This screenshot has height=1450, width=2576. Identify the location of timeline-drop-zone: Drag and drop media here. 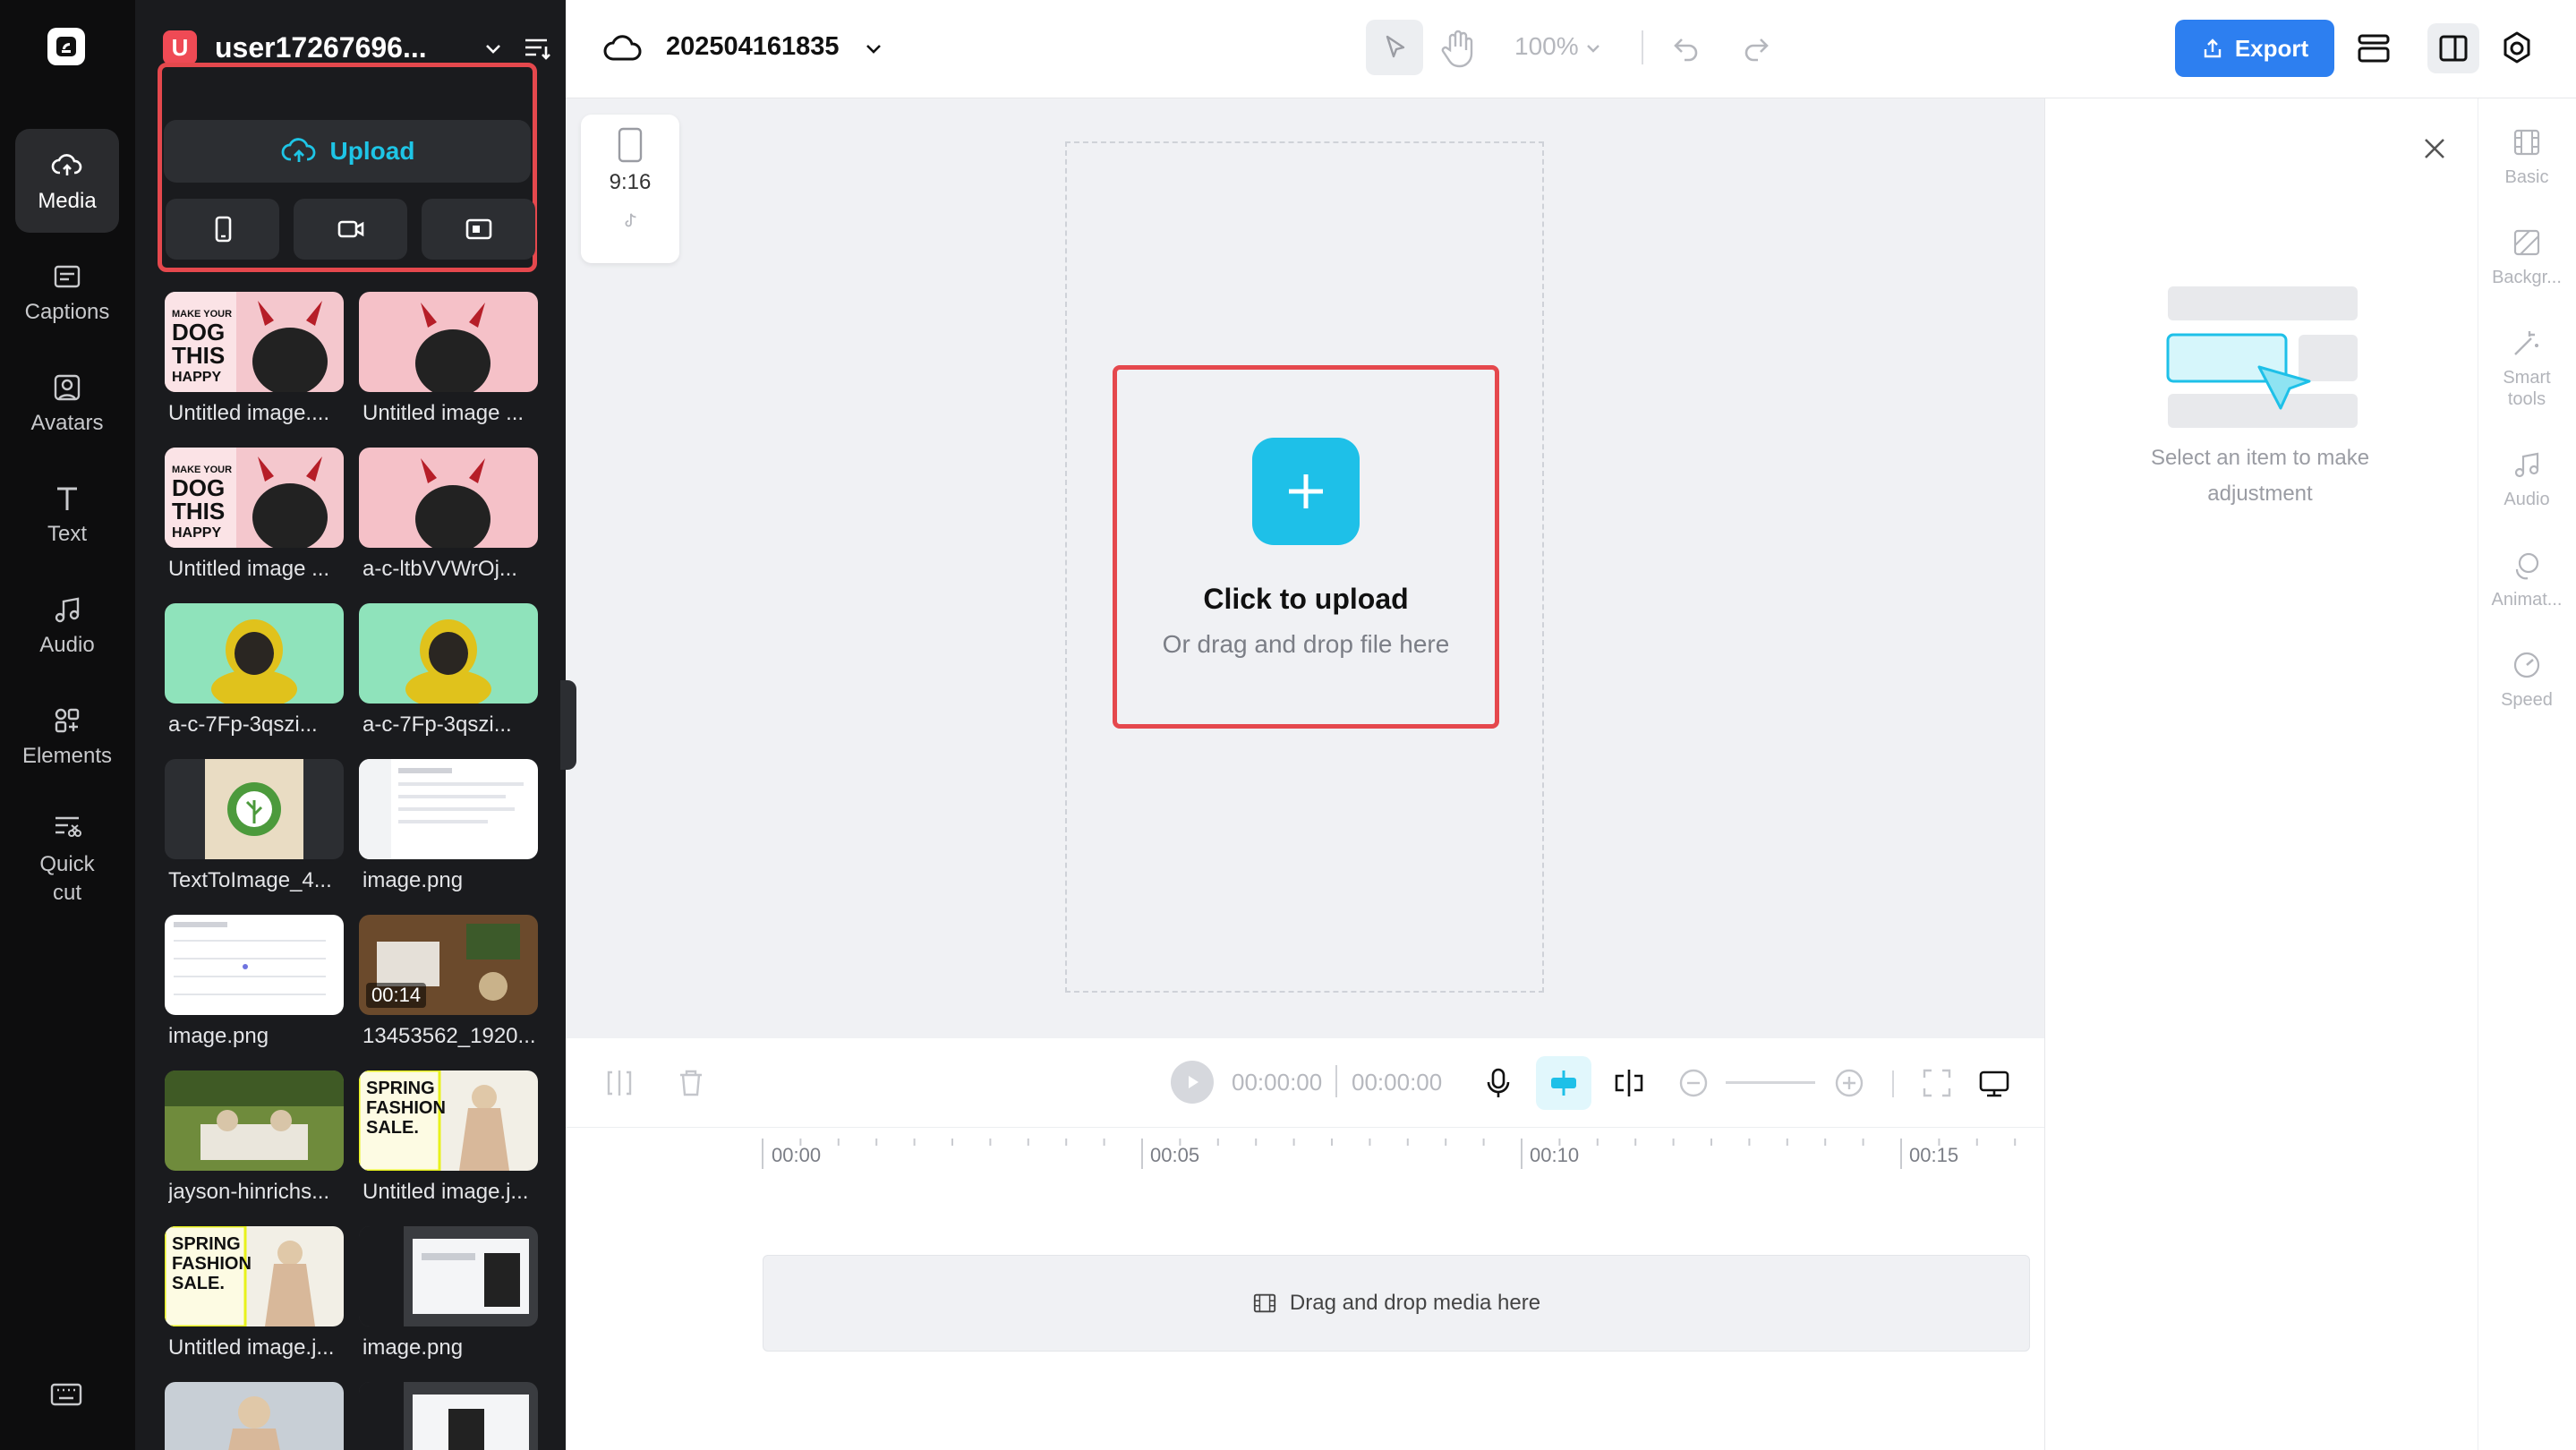
(1396, 1303).